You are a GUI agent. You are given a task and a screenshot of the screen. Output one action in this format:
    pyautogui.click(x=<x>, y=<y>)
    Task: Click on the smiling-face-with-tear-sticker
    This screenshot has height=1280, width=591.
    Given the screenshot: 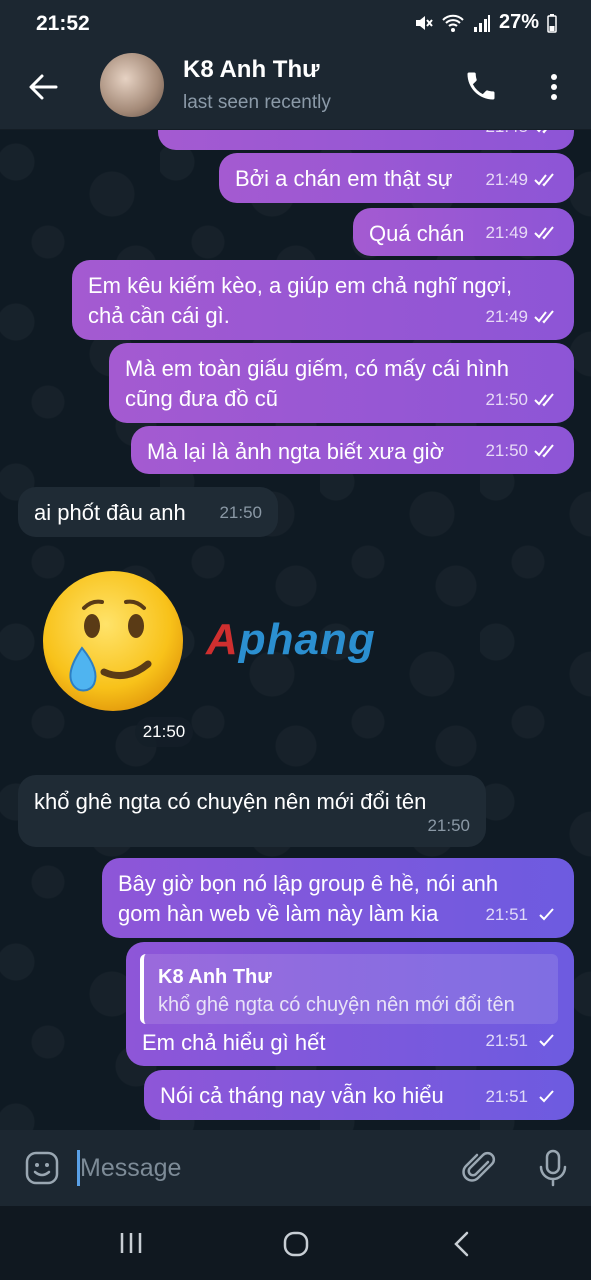 What is the action you would take?
    pyautogui.click(x=113, y=641)
    